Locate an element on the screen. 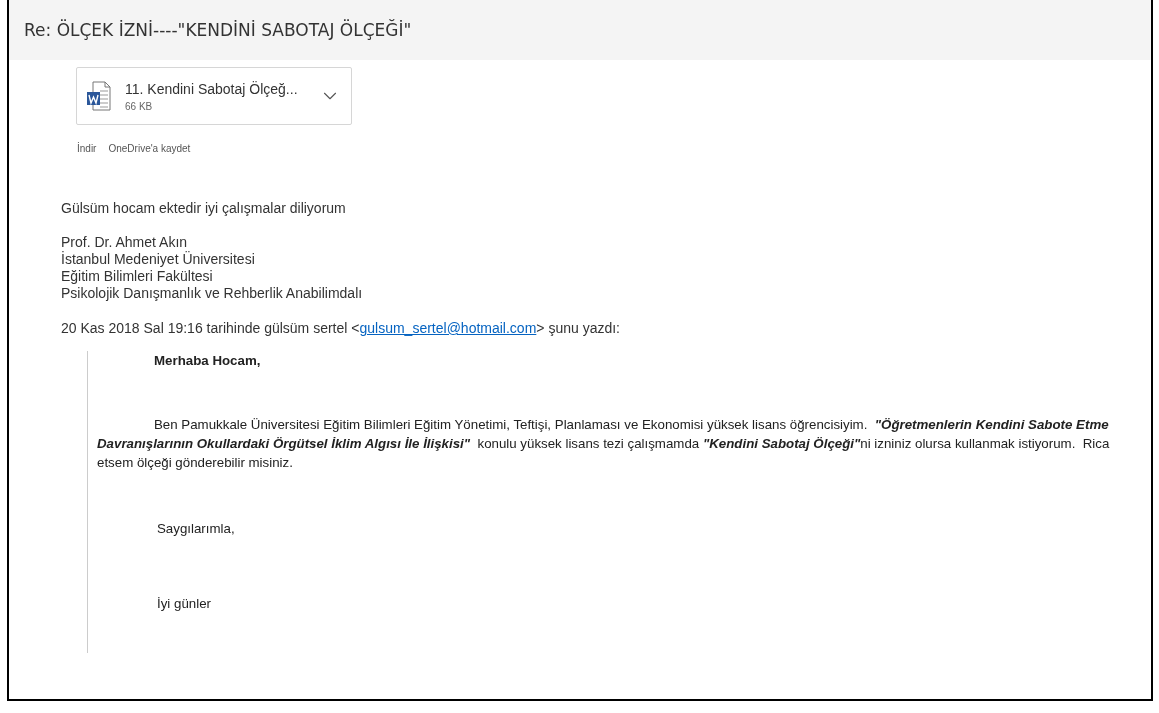 The height and width of the screenshot is (713, 1159). attachment-action-link: OneDrive'a kaydet is located at coordinates (149, 148).